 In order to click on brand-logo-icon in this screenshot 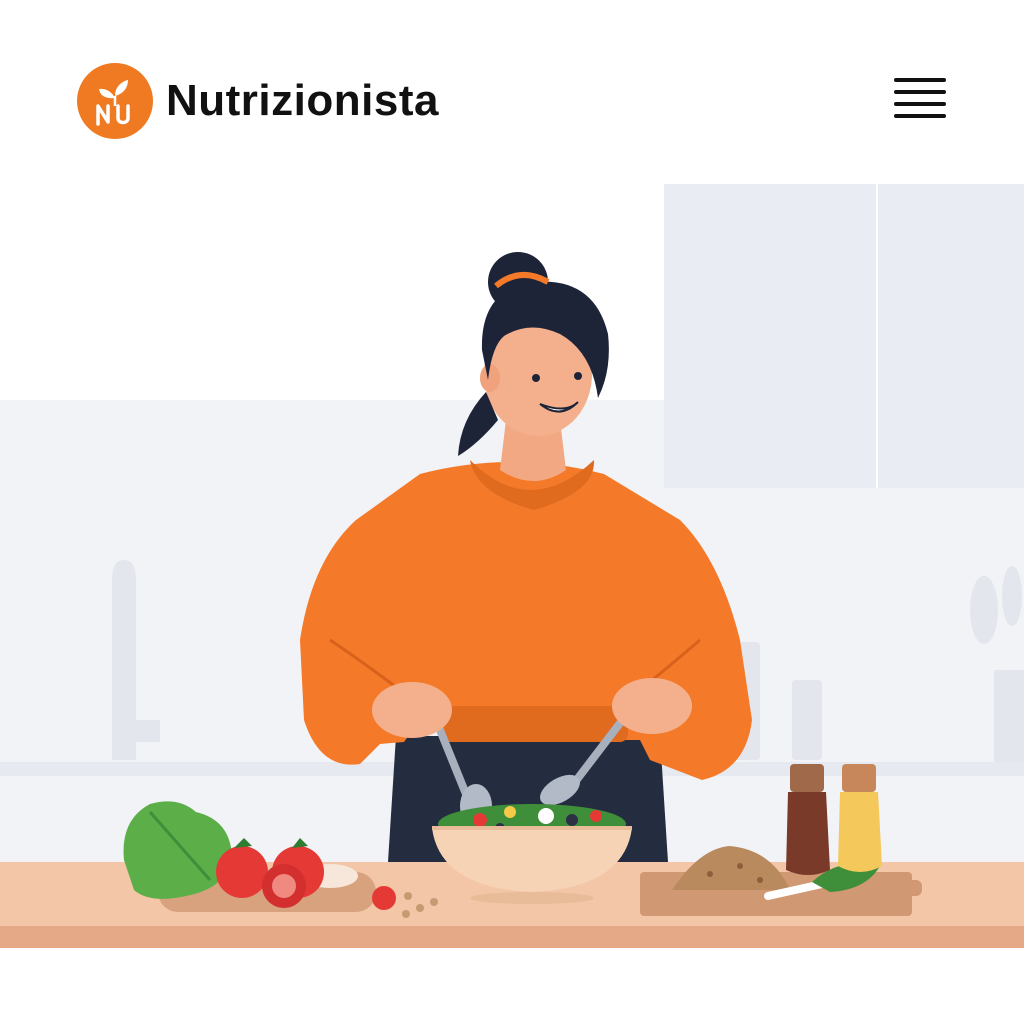, I will do `click(115, 101)`.